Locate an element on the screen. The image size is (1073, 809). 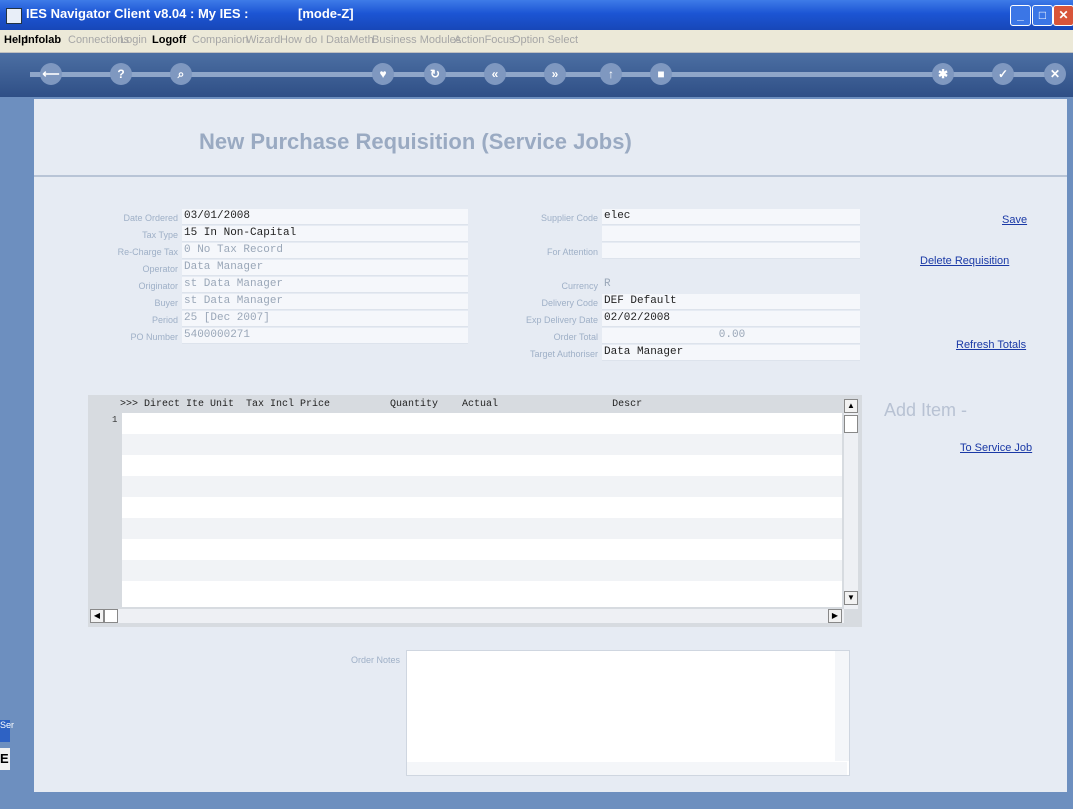
date-ordered-field: 03/01/2008 is located at coordinates (325, 217).